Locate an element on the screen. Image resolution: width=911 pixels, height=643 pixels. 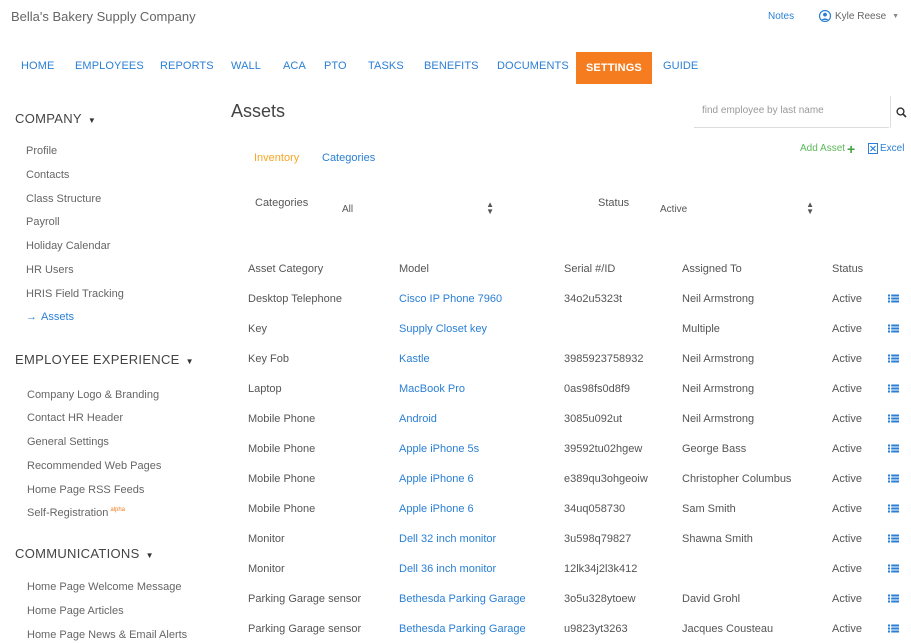
column-header-model: Model is located at coordinates (414, 269).